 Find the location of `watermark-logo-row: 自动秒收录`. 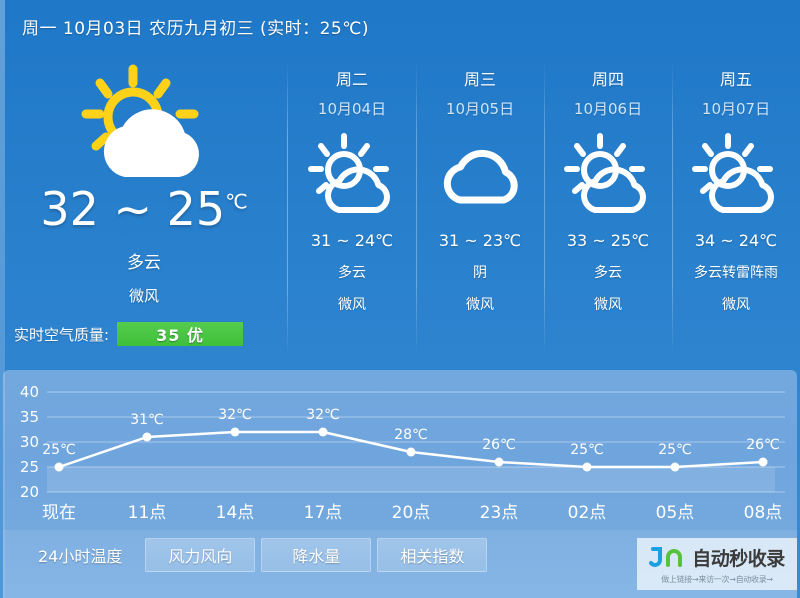

watermark-logo-row: 自动秒收录 is located at coordinates (717, 557).